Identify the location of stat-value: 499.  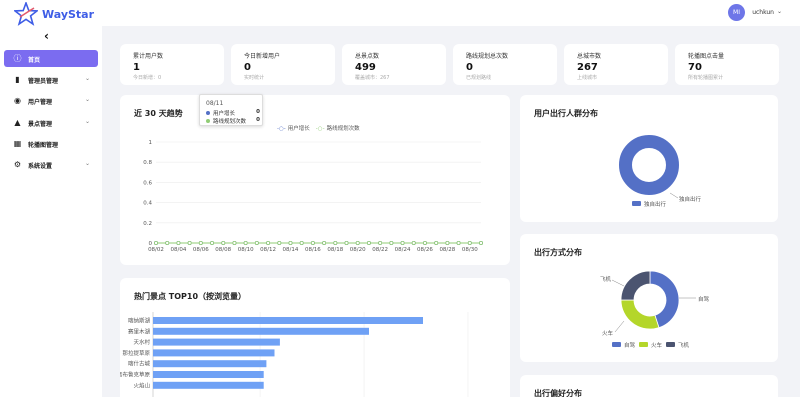
(365, 67).